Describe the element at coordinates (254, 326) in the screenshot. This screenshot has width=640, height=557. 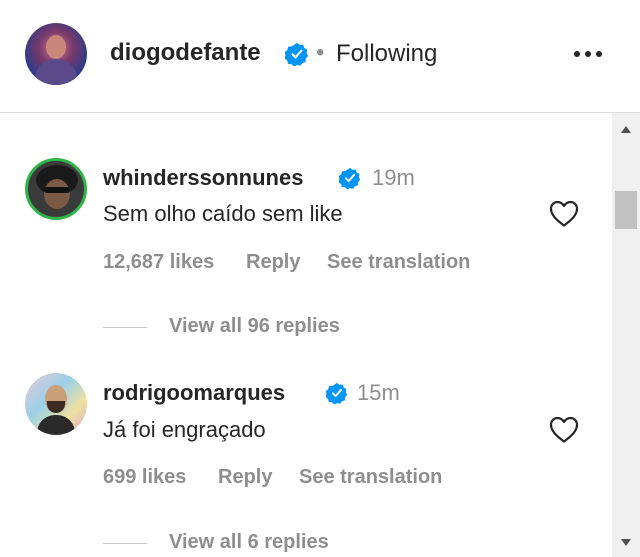
I see `view-replies-label: View all 96 replies` at that location.